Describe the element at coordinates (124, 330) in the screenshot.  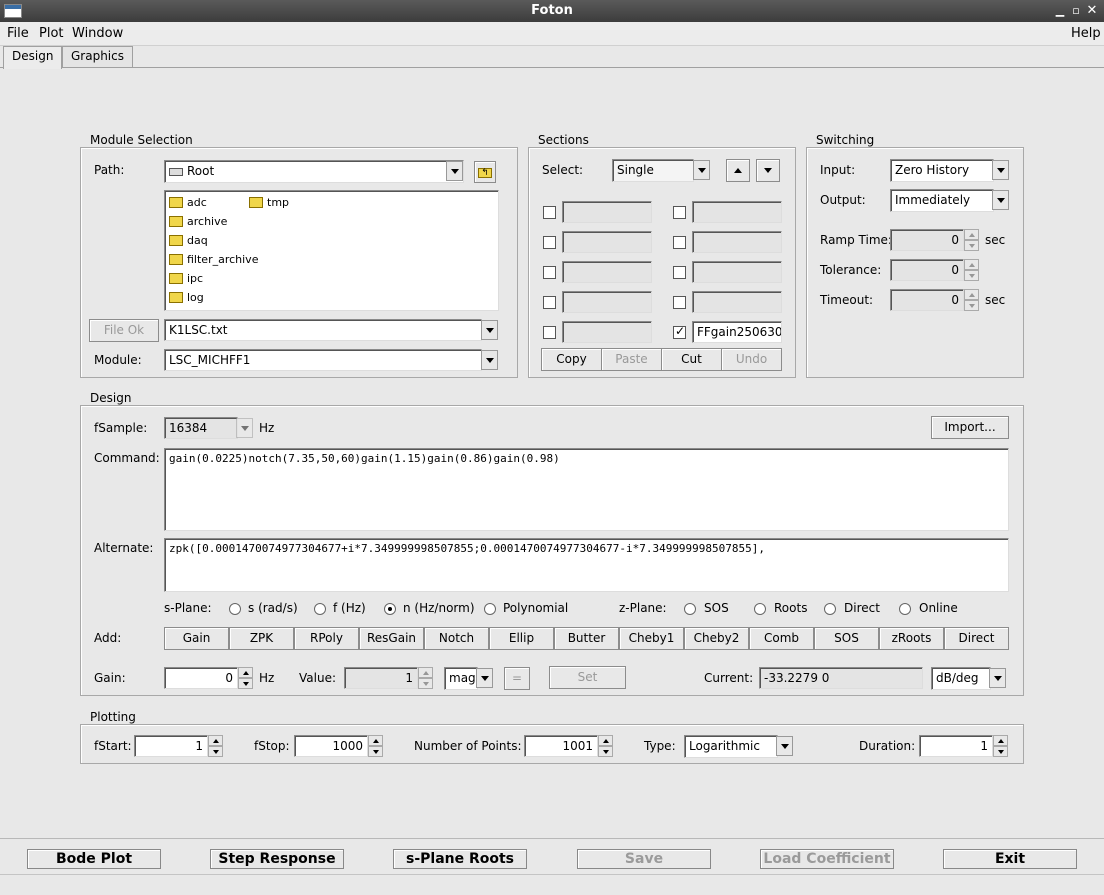
I see `file-ok-button: File Ok` at that location.